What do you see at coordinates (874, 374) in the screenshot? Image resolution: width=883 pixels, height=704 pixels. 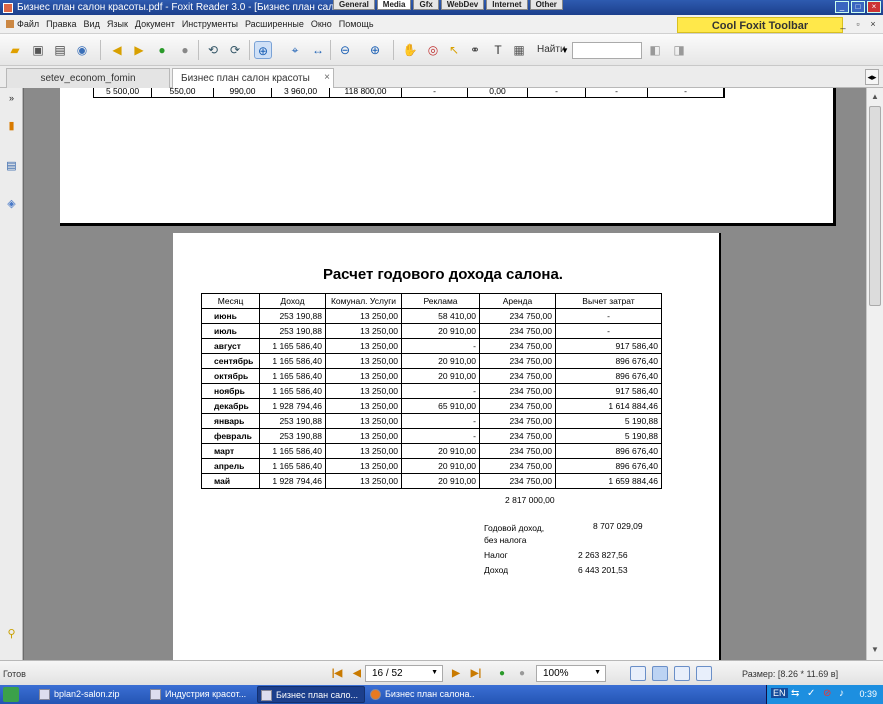 I see `vertical-scrollbar: ▲ ▼` at bounding box center [874, 374].